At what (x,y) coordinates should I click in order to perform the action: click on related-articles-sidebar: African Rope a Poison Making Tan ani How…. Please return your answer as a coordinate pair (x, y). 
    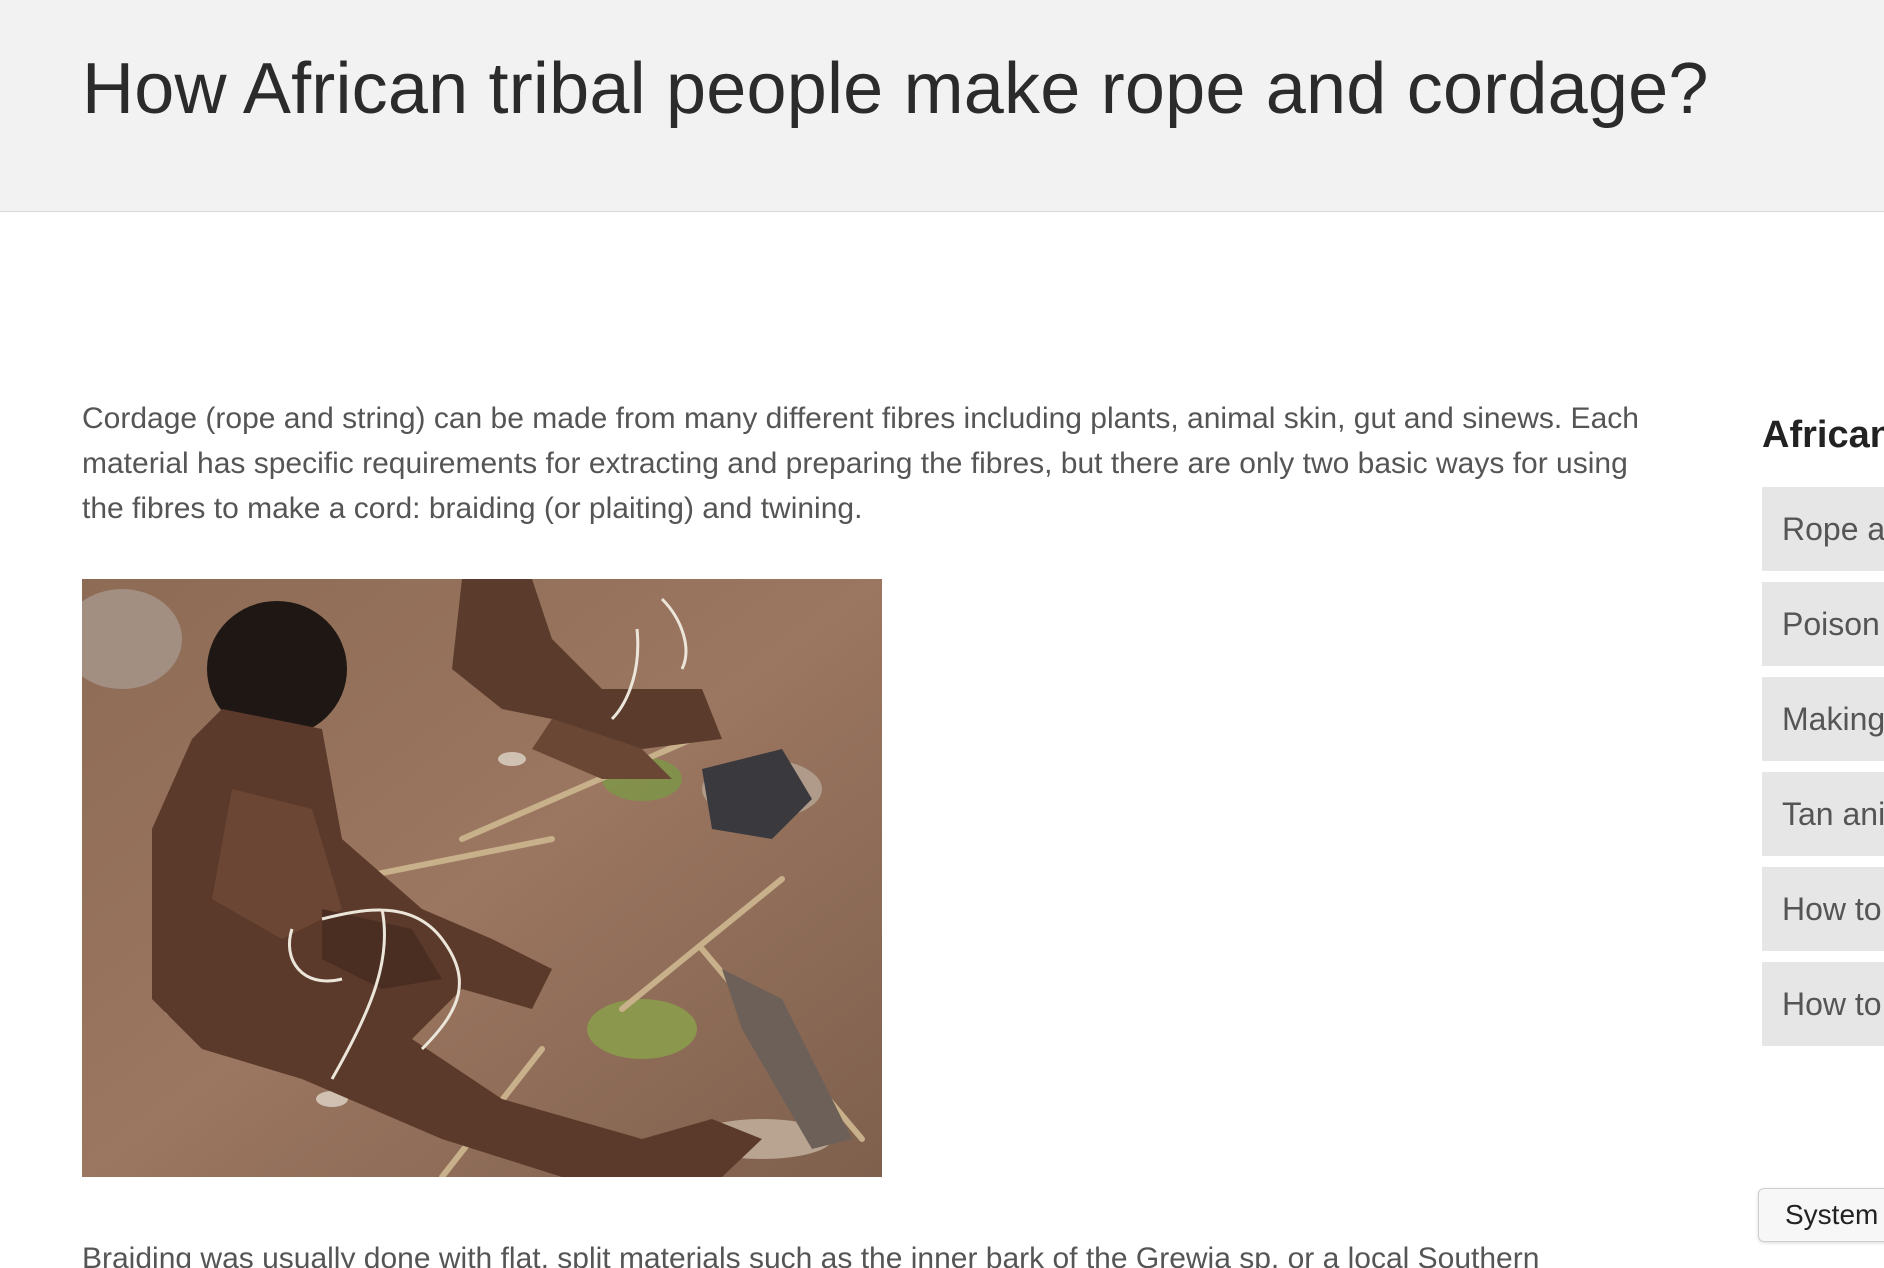
    Looking at the image, I should click on (1823, 735).